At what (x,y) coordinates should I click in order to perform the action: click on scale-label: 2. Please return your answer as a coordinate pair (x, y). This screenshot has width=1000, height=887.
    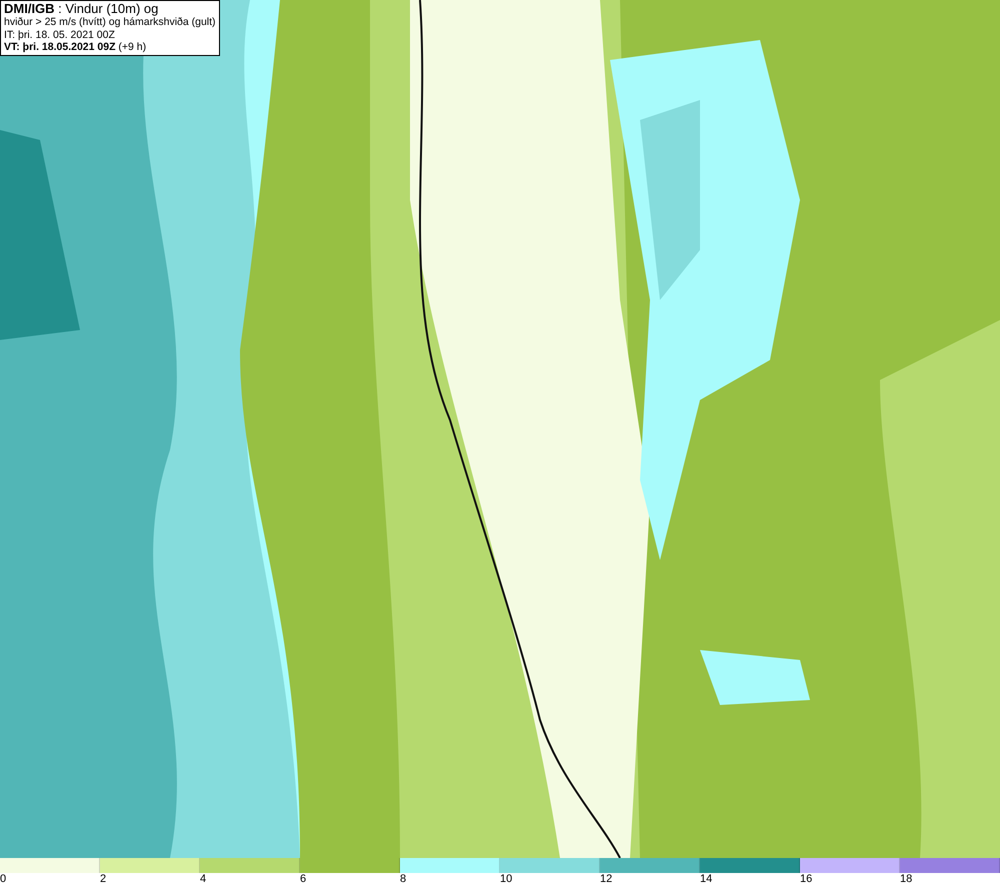
    Looking at the image, I should click on (103, 879).